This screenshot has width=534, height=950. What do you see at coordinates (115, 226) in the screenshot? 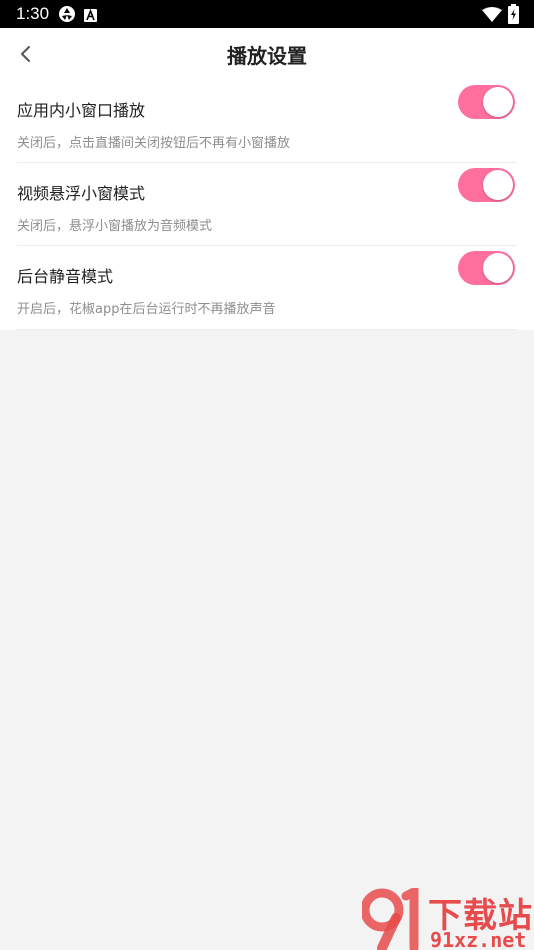
I see `setting-description: 关闭后，悬浮小窗播放为音频模式` at bounding box center [115, 226].